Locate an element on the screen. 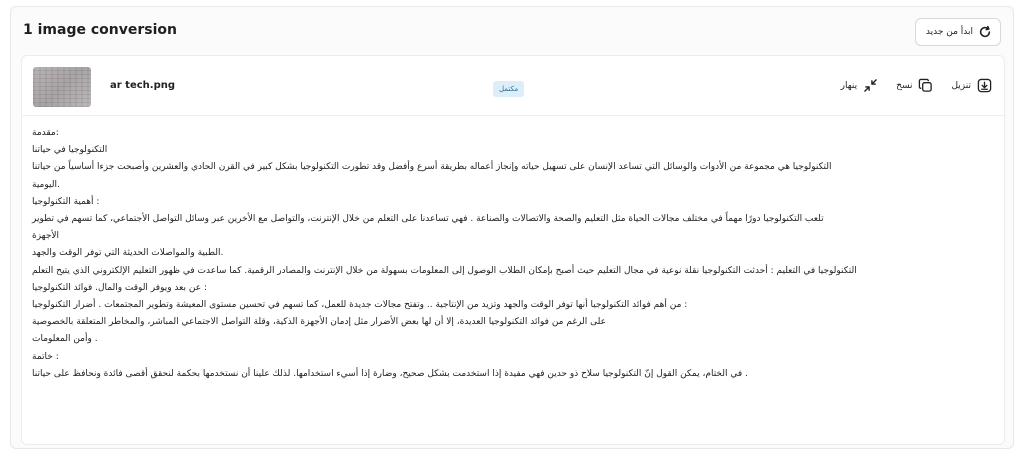 Image resolution: width=1024 pixels, height=449 pixels. download-button: تنزيل is located at coordinates (971, 85).